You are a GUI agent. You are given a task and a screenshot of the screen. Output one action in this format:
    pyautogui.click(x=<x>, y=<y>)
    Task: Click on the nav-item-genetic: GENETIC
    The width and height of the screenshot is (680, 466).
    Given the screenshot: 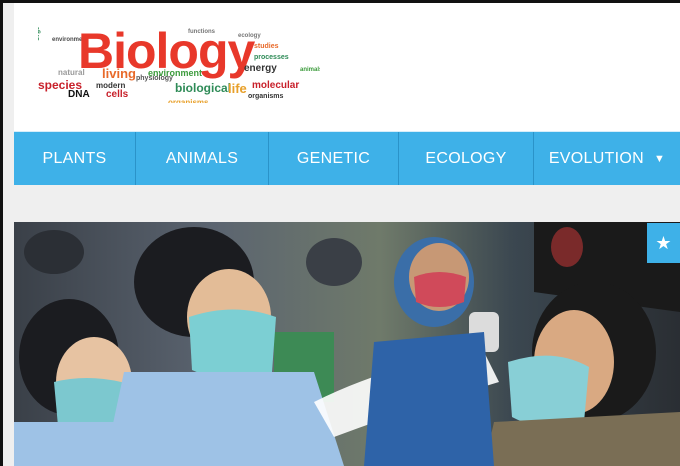 What is the action you would take?
    pyautogui.click(x=334, y=158)
    